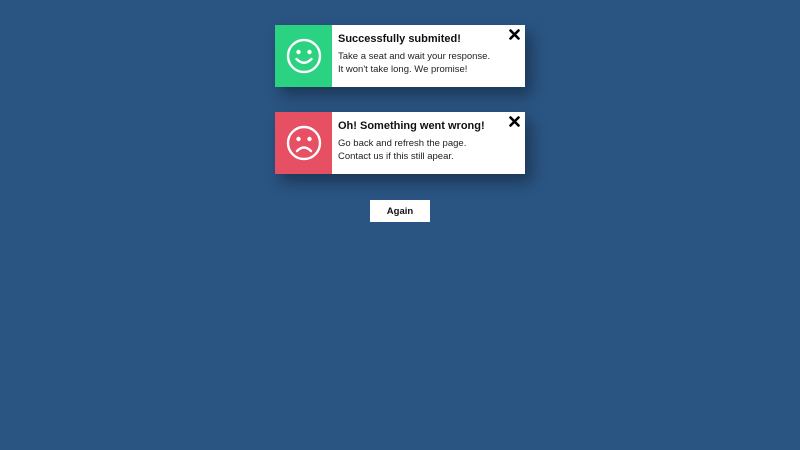 This screenshot has width=800, height=450. I want to click on again-button: Again, so click(400, 211).